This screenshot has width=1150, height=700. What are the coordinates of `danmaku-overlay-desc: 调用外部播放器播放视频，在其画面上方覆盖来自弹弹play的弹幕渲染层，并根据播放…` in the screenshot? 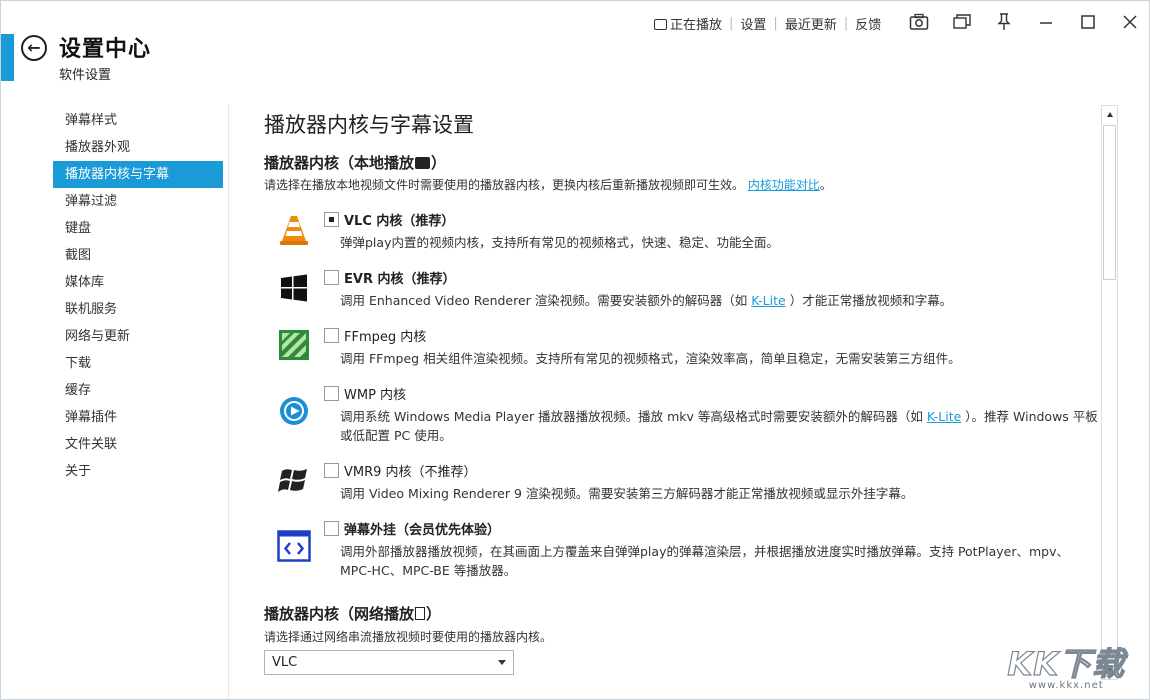 It's located at (704, 561).